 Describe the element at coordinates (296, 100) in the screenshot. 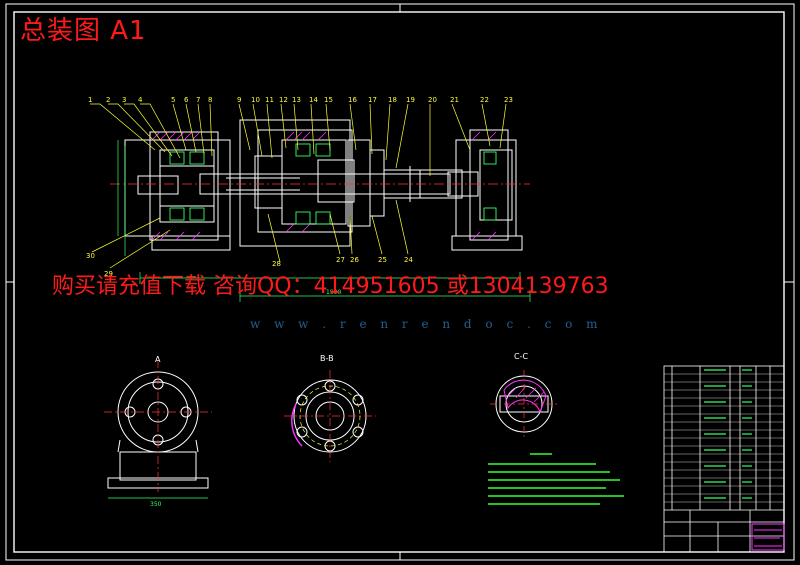

I see `part-callout-13: 13` at that location.